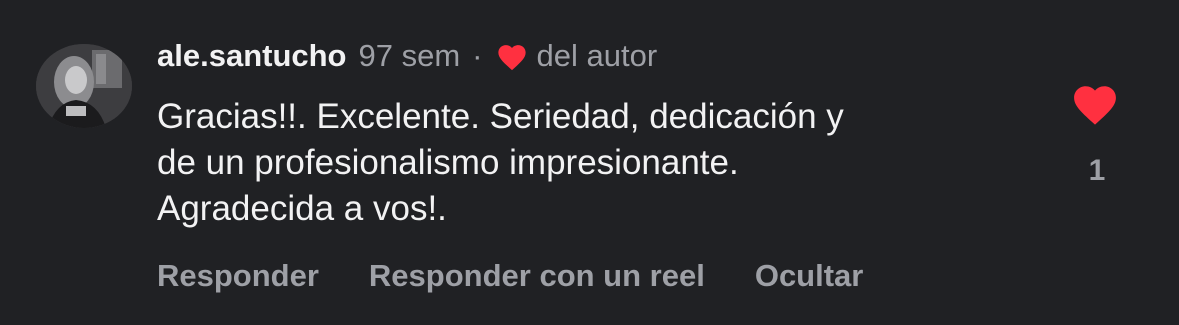 Image resolution: width=1179 pixels, height=325 pixels. What do you see at coordinates (409, 55) in the screenshot?
I see `timestamp: 97 sem` at bounding box center [409, 55].